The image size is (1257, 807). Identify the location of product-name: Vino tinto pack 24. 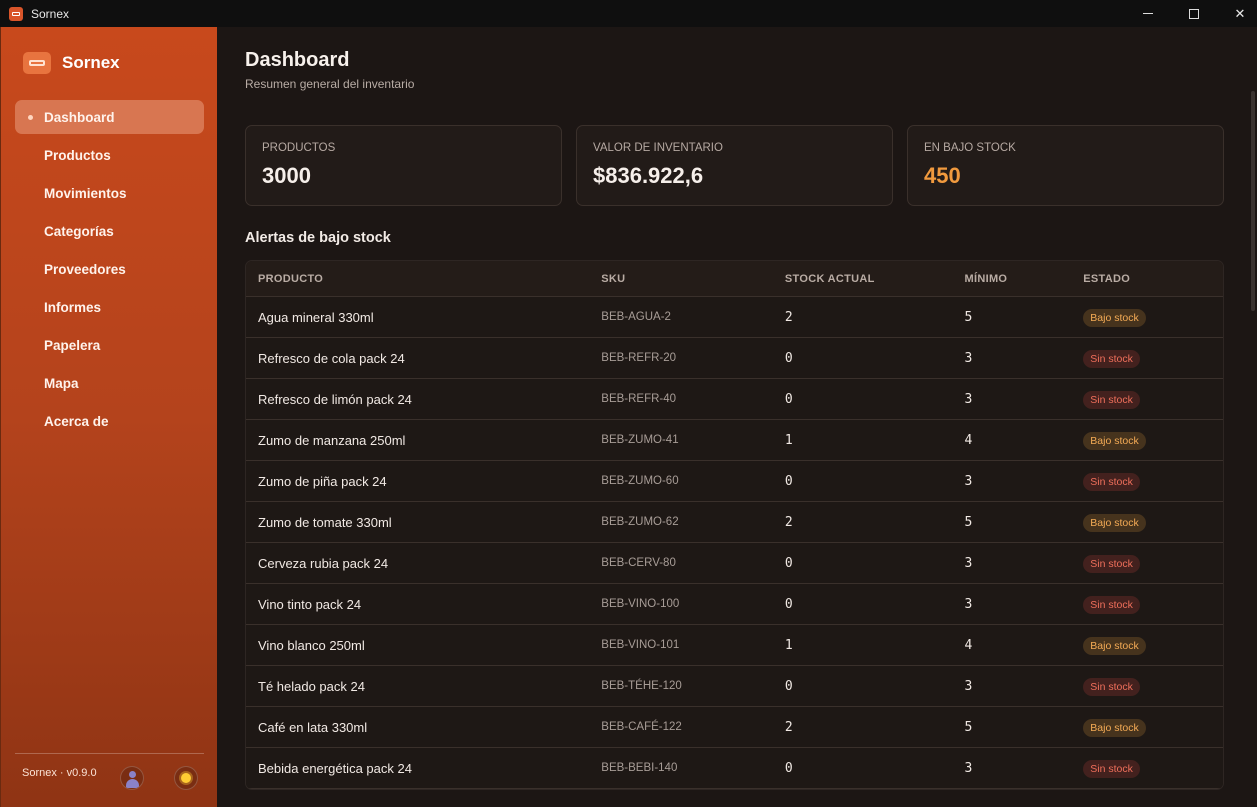
(310, 604).